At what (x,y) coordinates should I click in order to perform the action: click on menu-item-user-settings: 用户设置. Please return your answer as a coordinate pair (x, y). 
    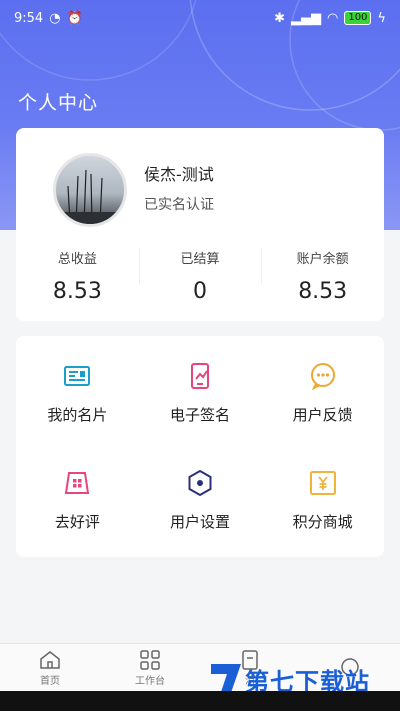
    Looking at the image, I should click on (200, 500).